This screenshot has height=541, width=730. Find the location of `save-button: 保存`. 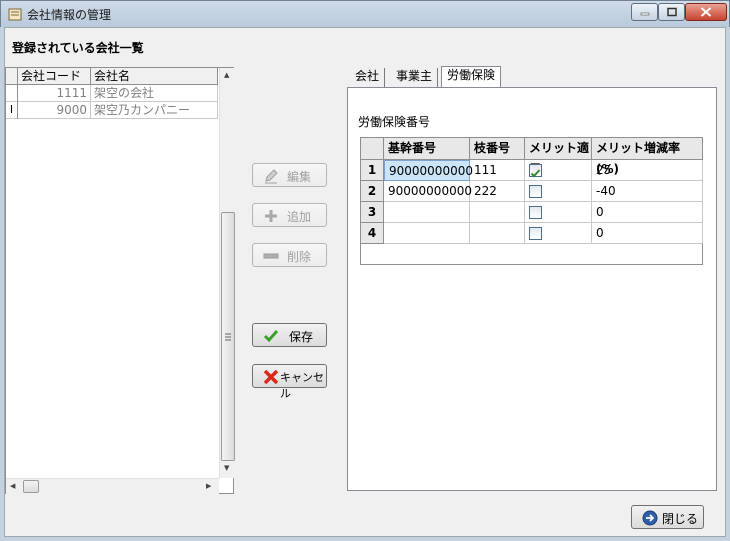

save-button: 保存 is located at coordinates (289, 335).